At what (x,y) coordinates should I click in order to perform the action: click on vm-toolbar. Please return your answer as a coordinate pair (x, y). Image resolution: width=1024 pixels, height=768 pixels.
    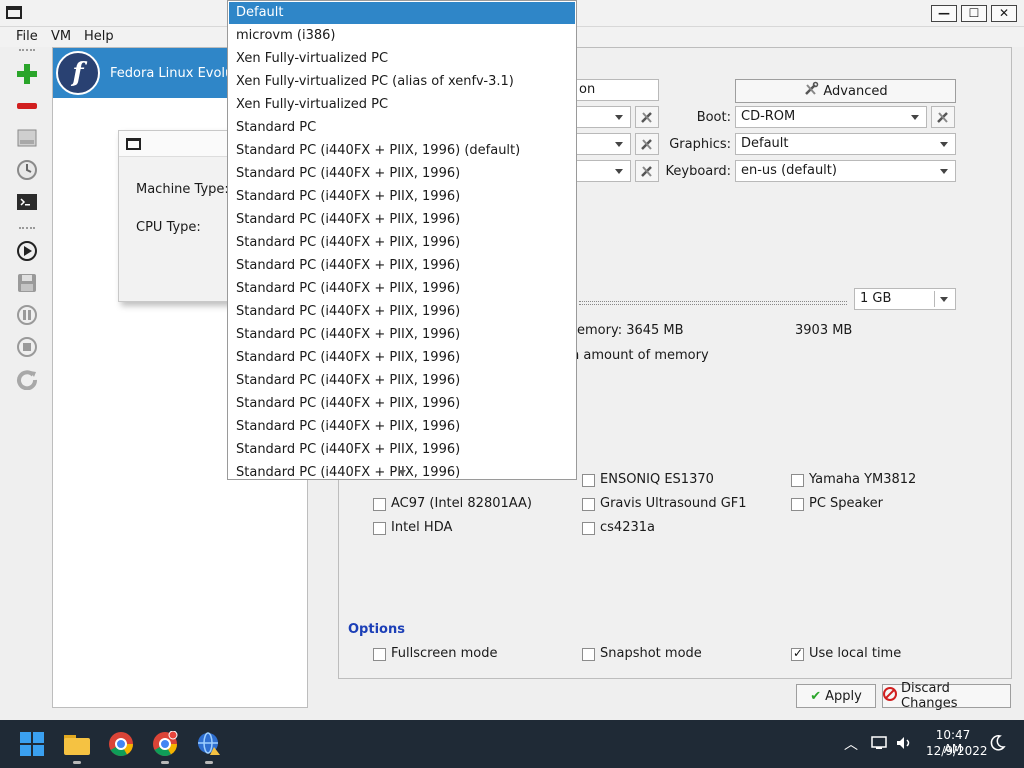
    Looking at the image, I should click on (26, 377).